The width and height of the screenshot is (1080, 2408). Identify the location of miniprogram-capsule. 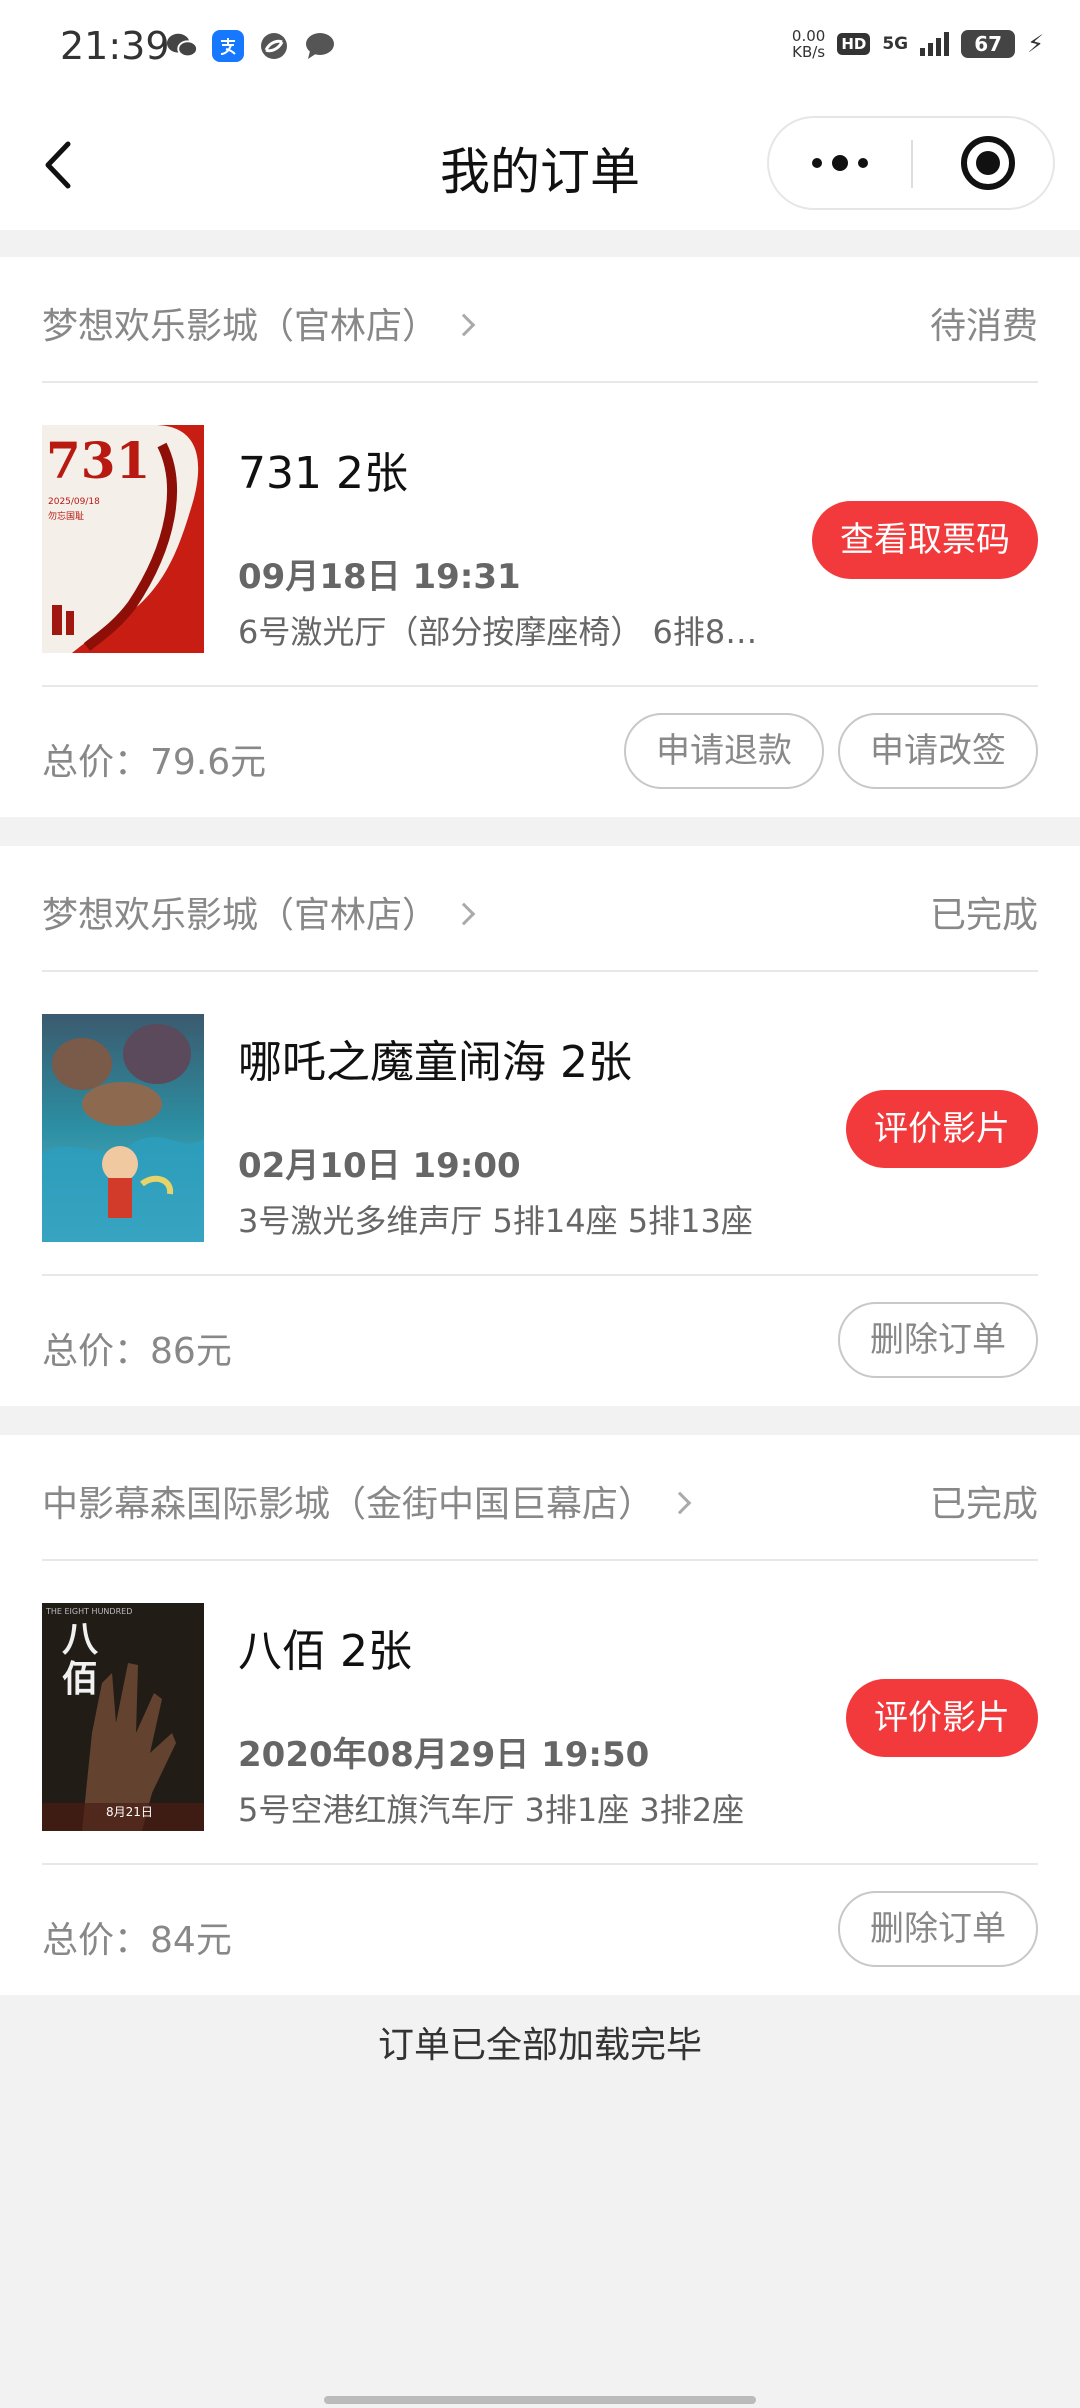
(911, 163).